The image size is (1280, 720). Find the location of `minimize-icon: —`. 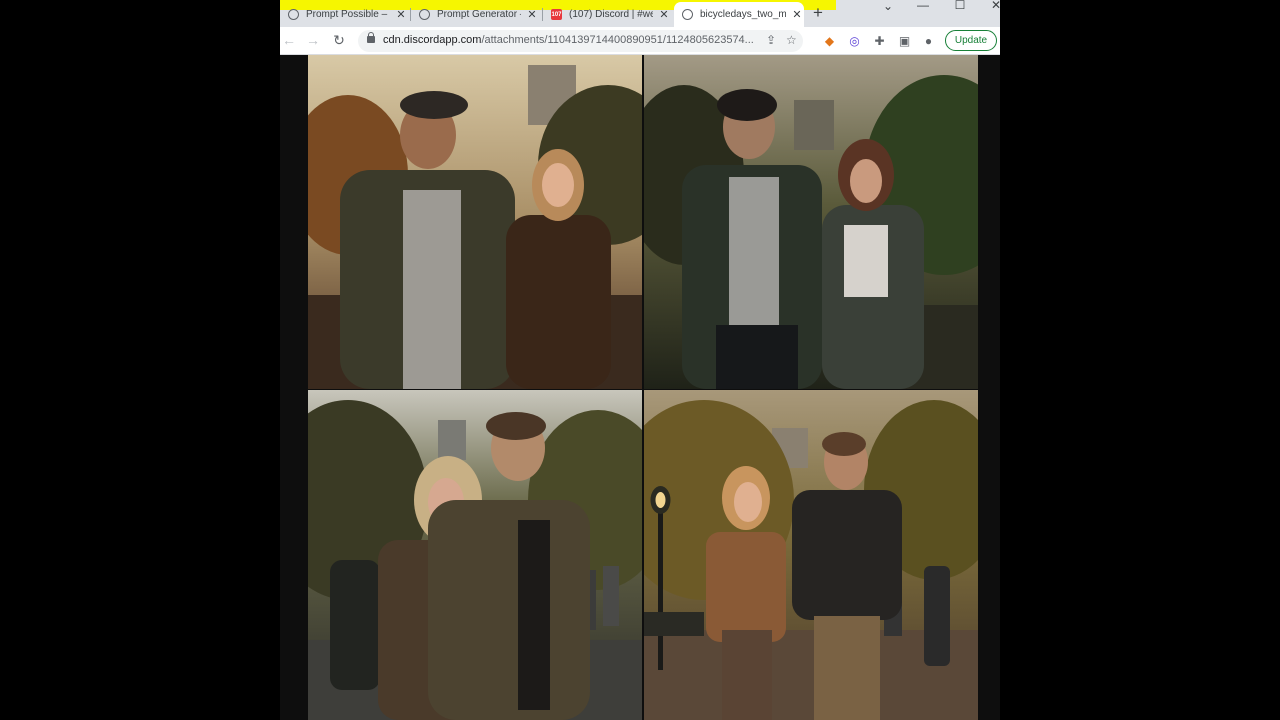

minimize-icon: — is located at coordinates (923, 5).